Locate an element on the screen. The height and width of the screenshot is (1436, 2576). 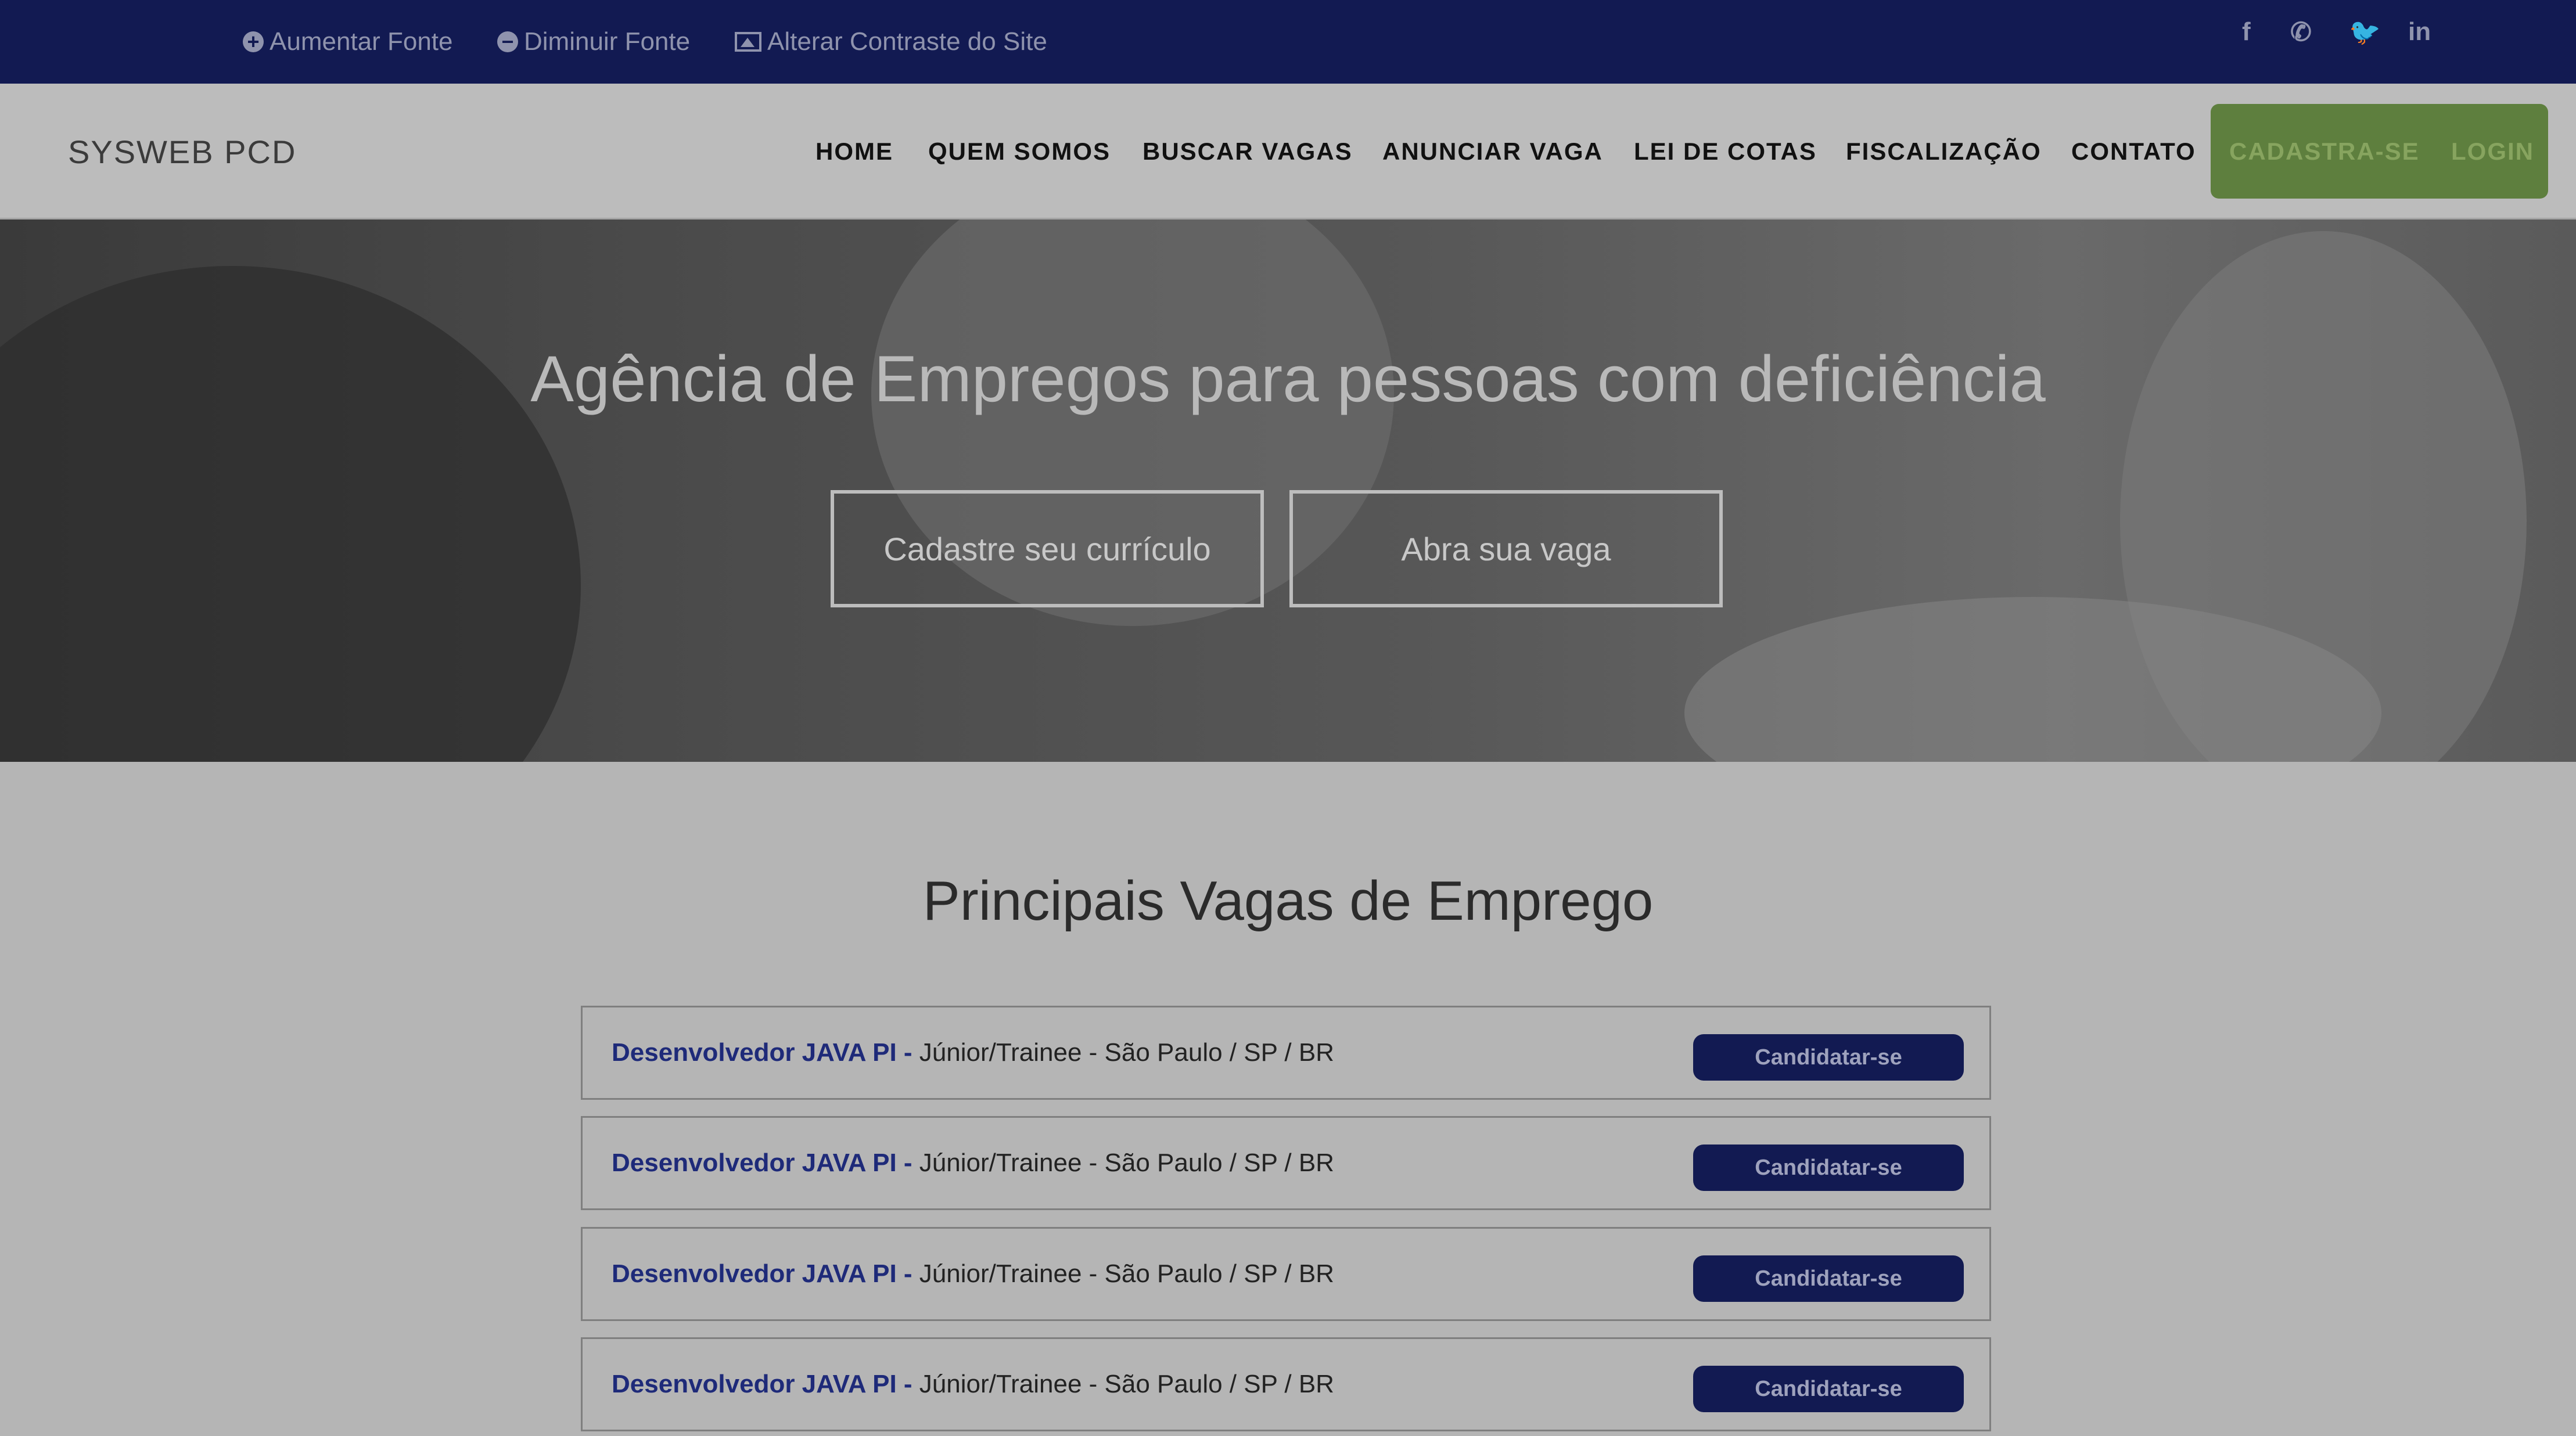
increase-font-label: Aumentar Fonte is located at coordinates (361, 41).